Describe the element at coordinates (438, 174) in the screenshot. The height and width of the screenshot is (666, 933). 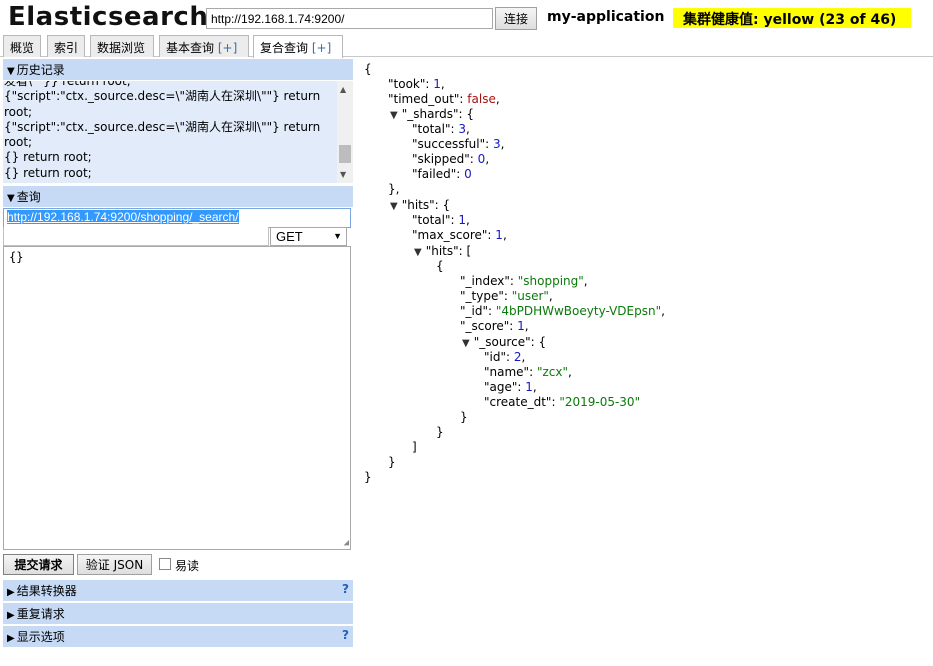
I see `json-key: "failed":` at that location.